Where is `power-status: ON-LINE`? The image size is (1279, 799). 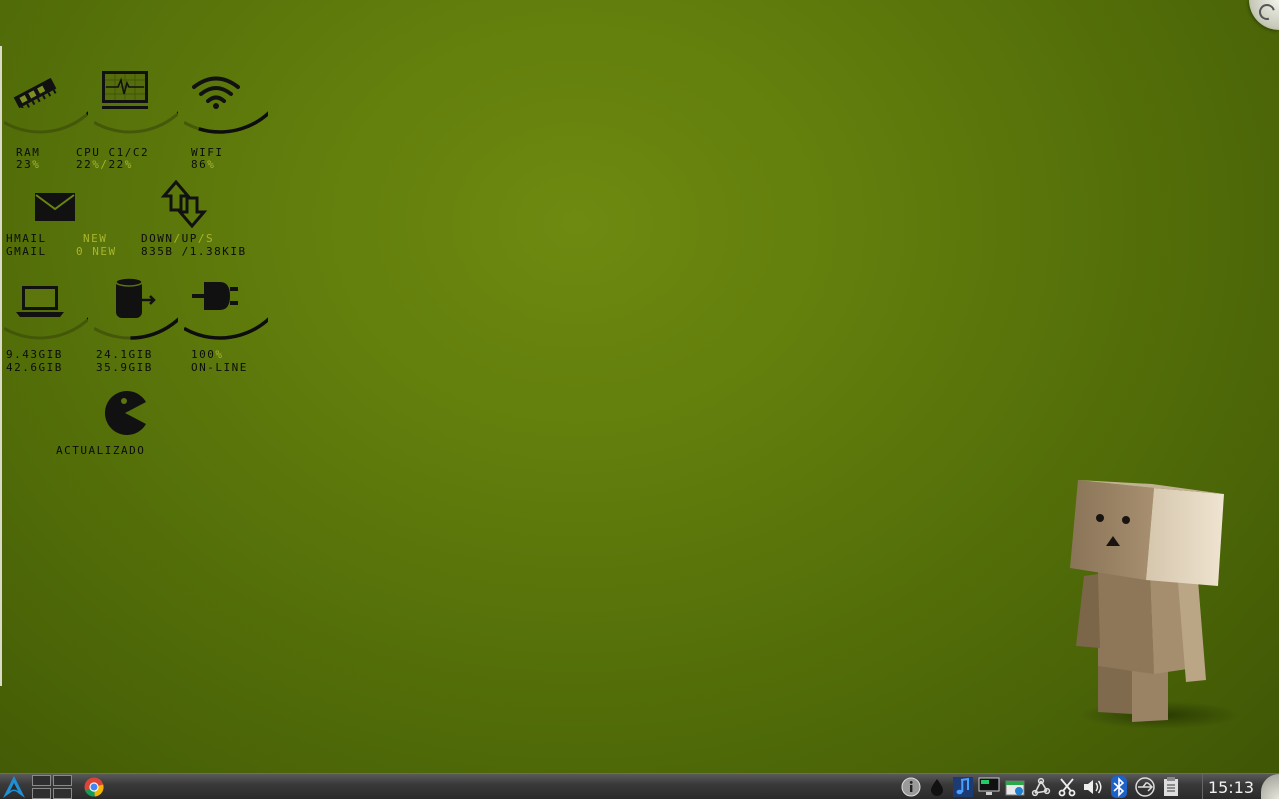 power-status: ON-LINE is located at coordinates (219, 367).